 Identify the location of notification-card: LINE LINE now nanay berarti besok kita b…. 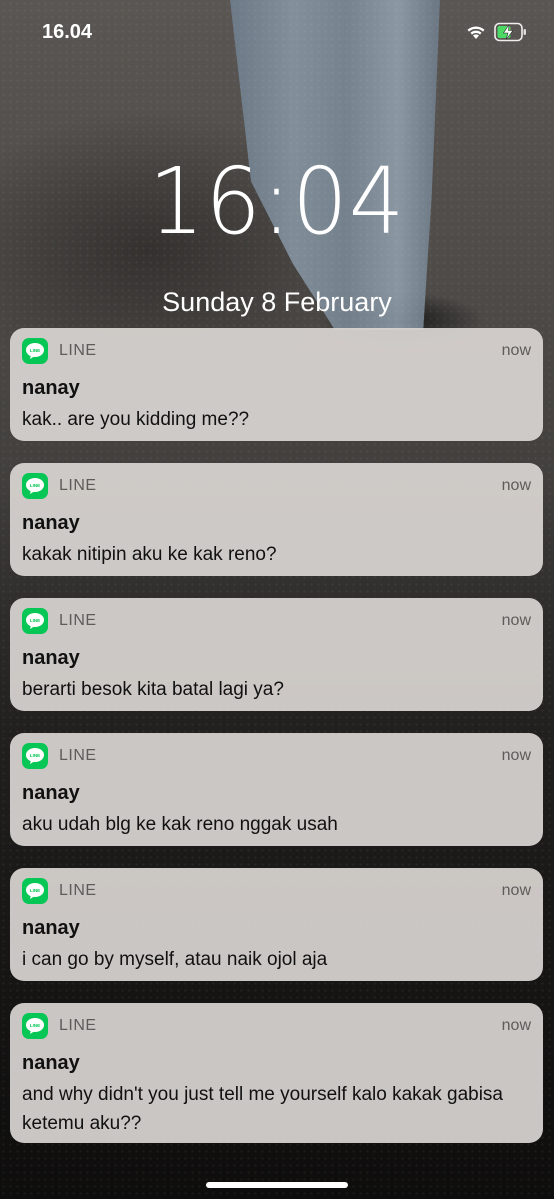
(276, 654).